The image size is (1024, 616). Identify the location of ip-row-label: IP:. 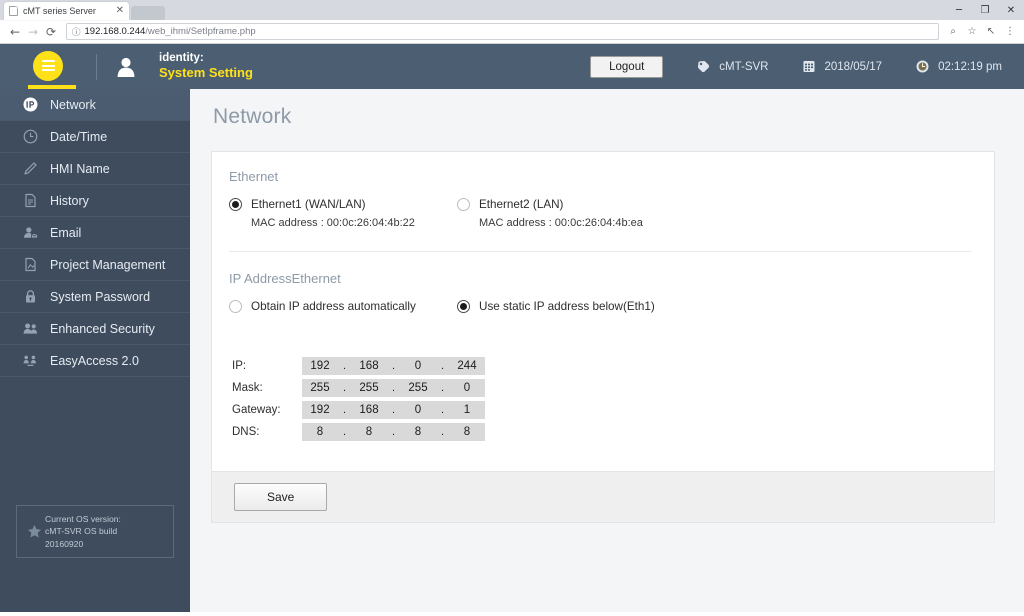
(239, 366).